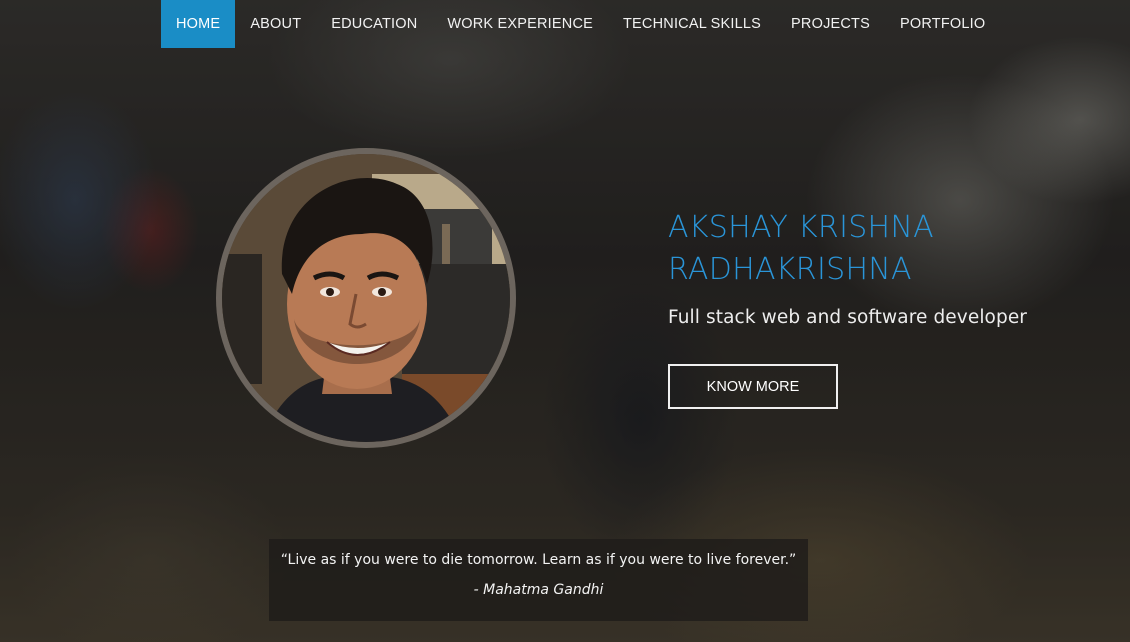 The height and width of the screenshot is (642, 1130). I want to click on profile-photo-illustration, so click(366, 298).